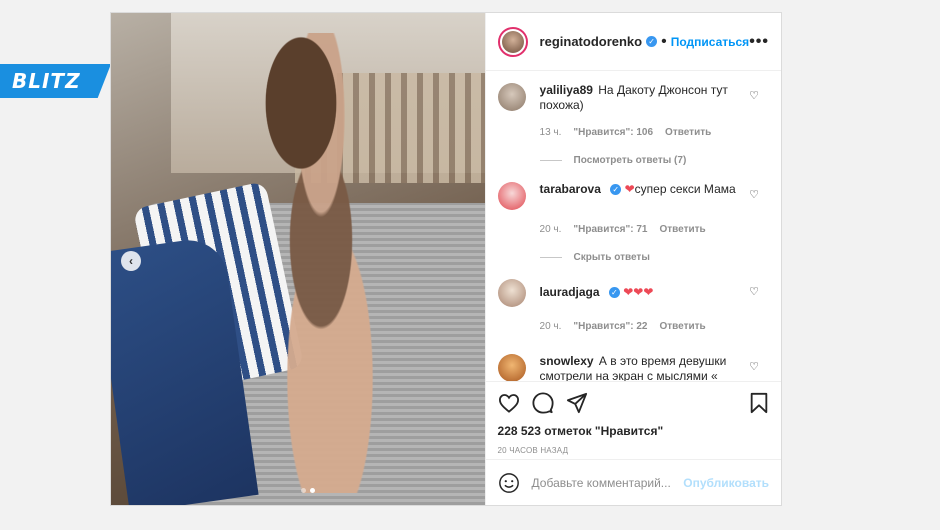 This screenshot has width=940, height=530. I want to click on replies-toggle-label: Посмотреть ответы (7), so click(630, 160).